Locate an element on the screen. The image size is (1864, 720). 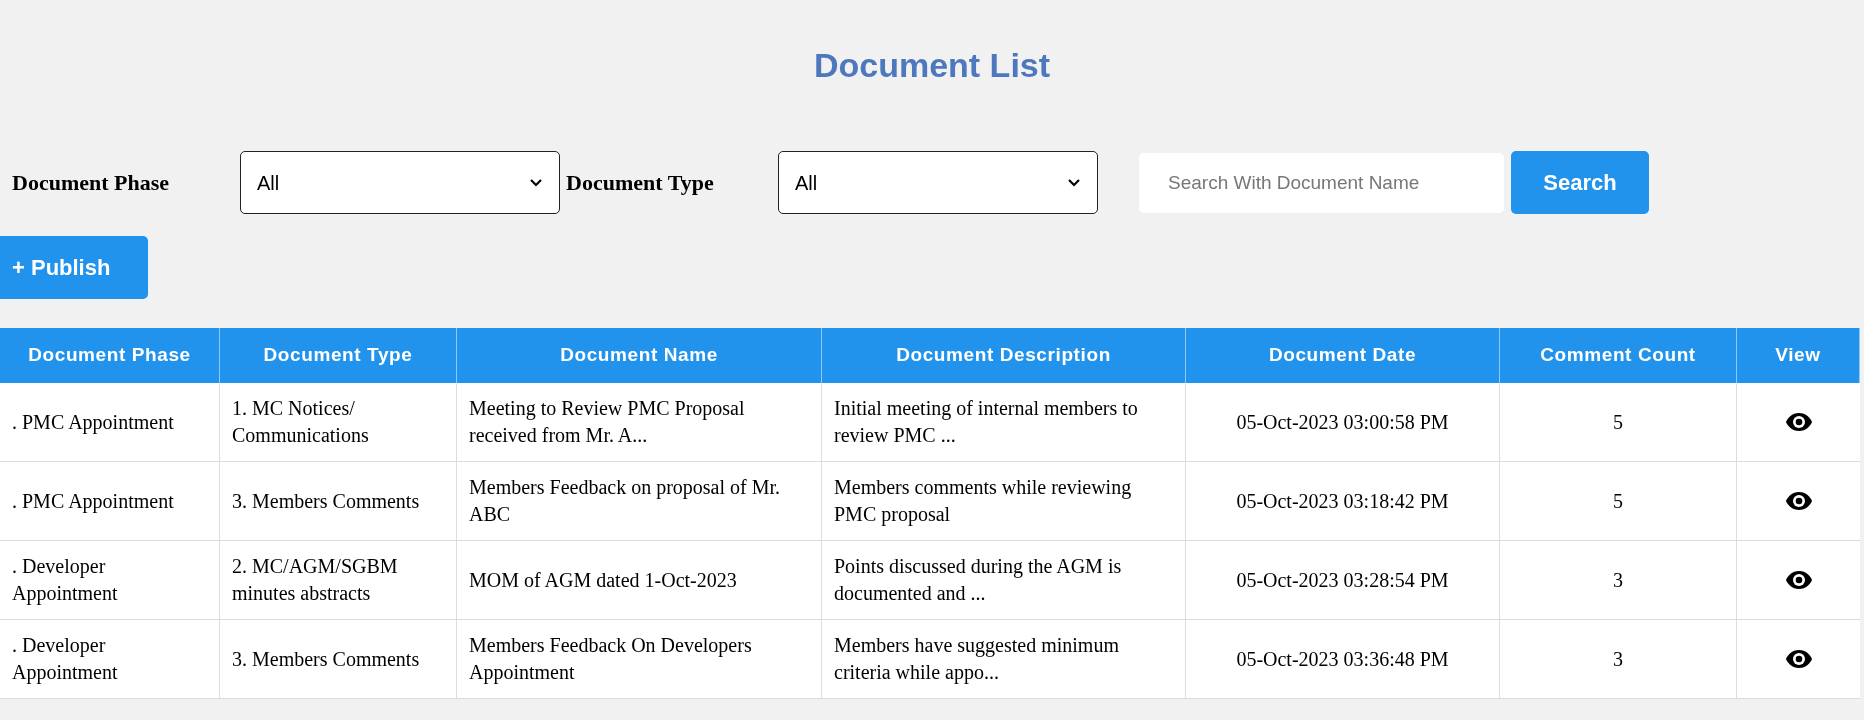
table-cell-text: Members Feedback On Developers Appointment is located at coordinates (611, 659).